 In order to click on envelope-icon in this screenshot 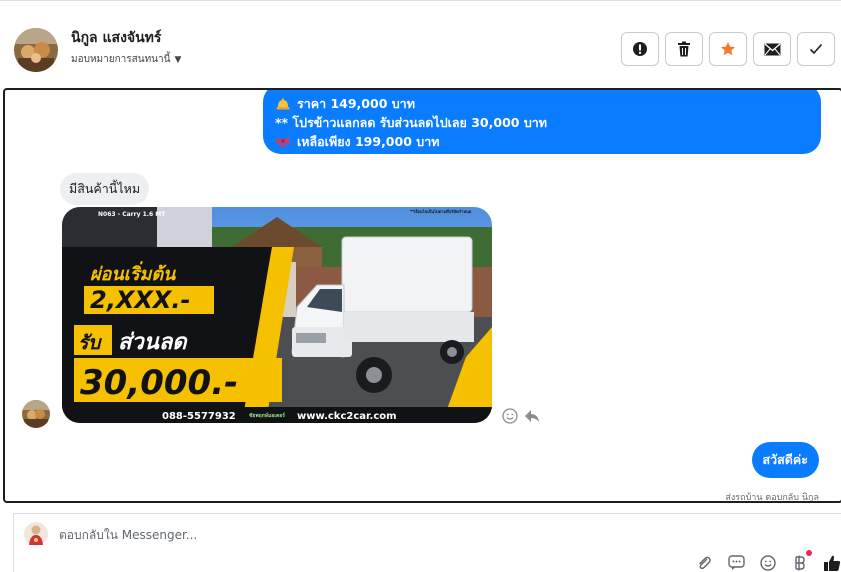, I will do `click(772, 49)`.